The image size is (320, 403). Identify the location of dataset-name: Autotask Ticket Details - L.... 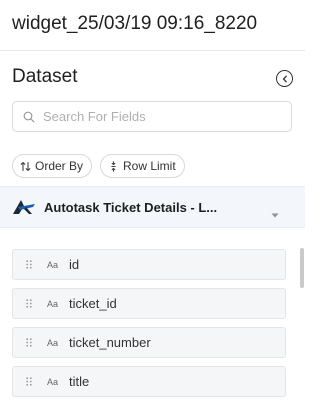
(131, 207).